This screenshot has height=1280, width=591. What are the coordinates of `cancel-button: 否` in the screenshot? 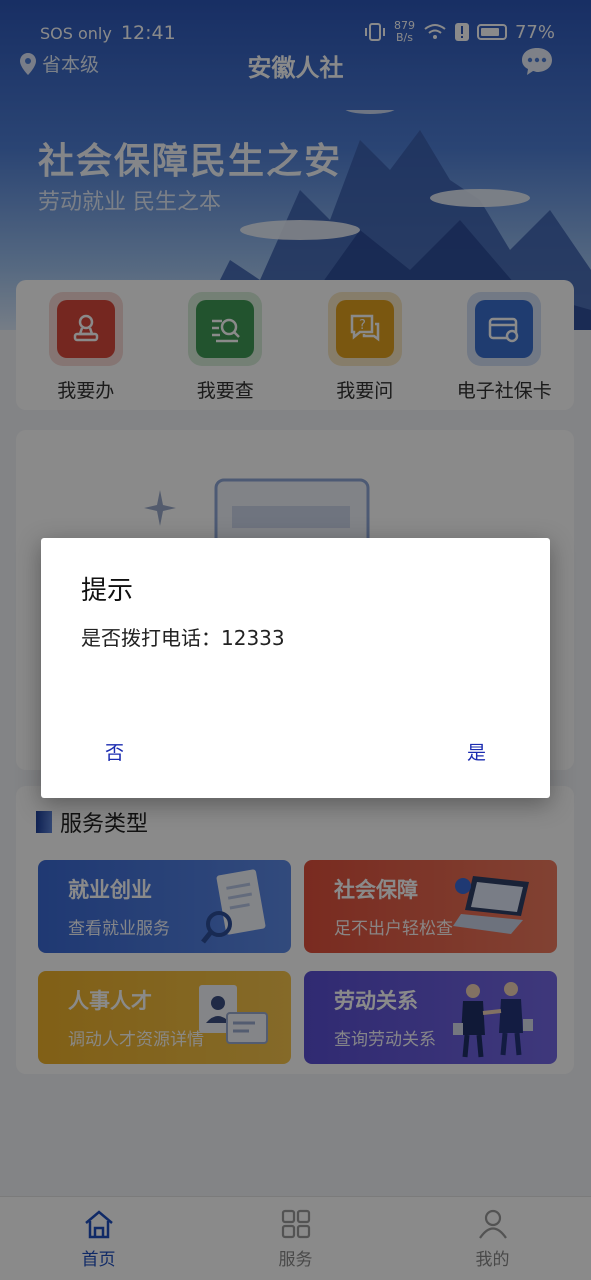 It's located at (114, 751).